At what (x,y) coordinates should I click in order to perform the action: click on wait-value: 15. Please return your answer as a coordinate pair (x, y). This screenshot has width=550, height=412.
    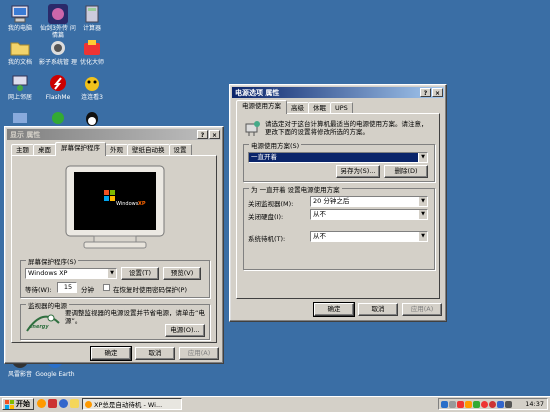
    Looking at the image, I should click on (68, 287).